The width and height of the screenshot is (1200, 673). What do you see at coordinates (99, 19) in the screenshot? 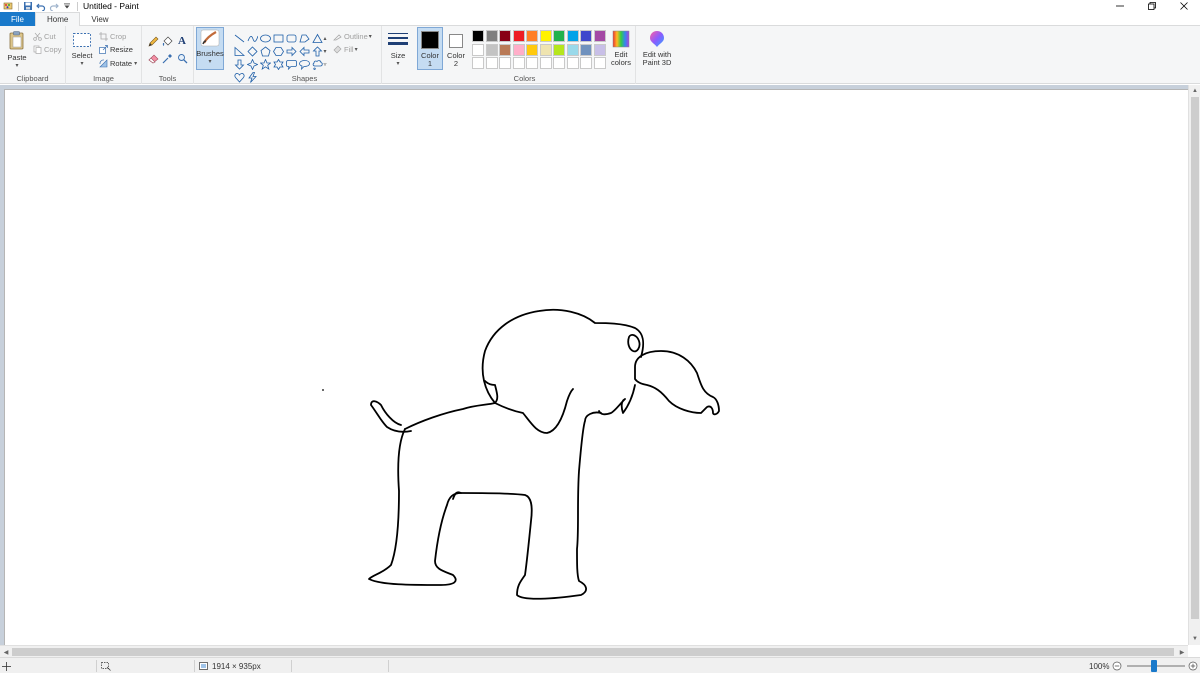
I see `tab-view: View` at bounding box center [99, 19].